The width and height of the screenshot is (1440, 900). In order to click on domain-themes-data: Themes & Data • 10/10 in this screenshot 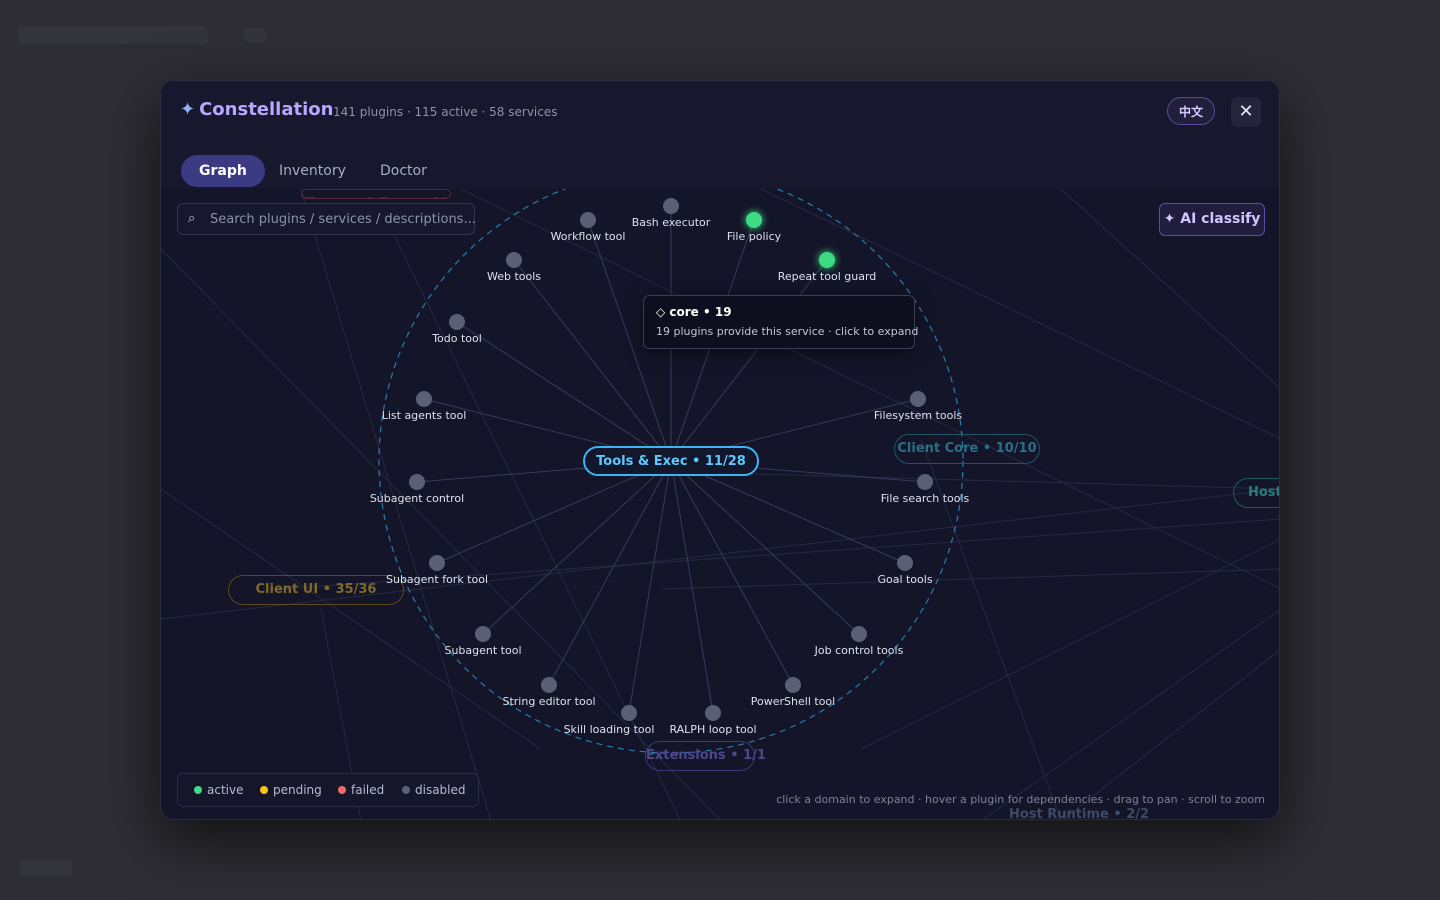, I will do `click(376, 194)`.